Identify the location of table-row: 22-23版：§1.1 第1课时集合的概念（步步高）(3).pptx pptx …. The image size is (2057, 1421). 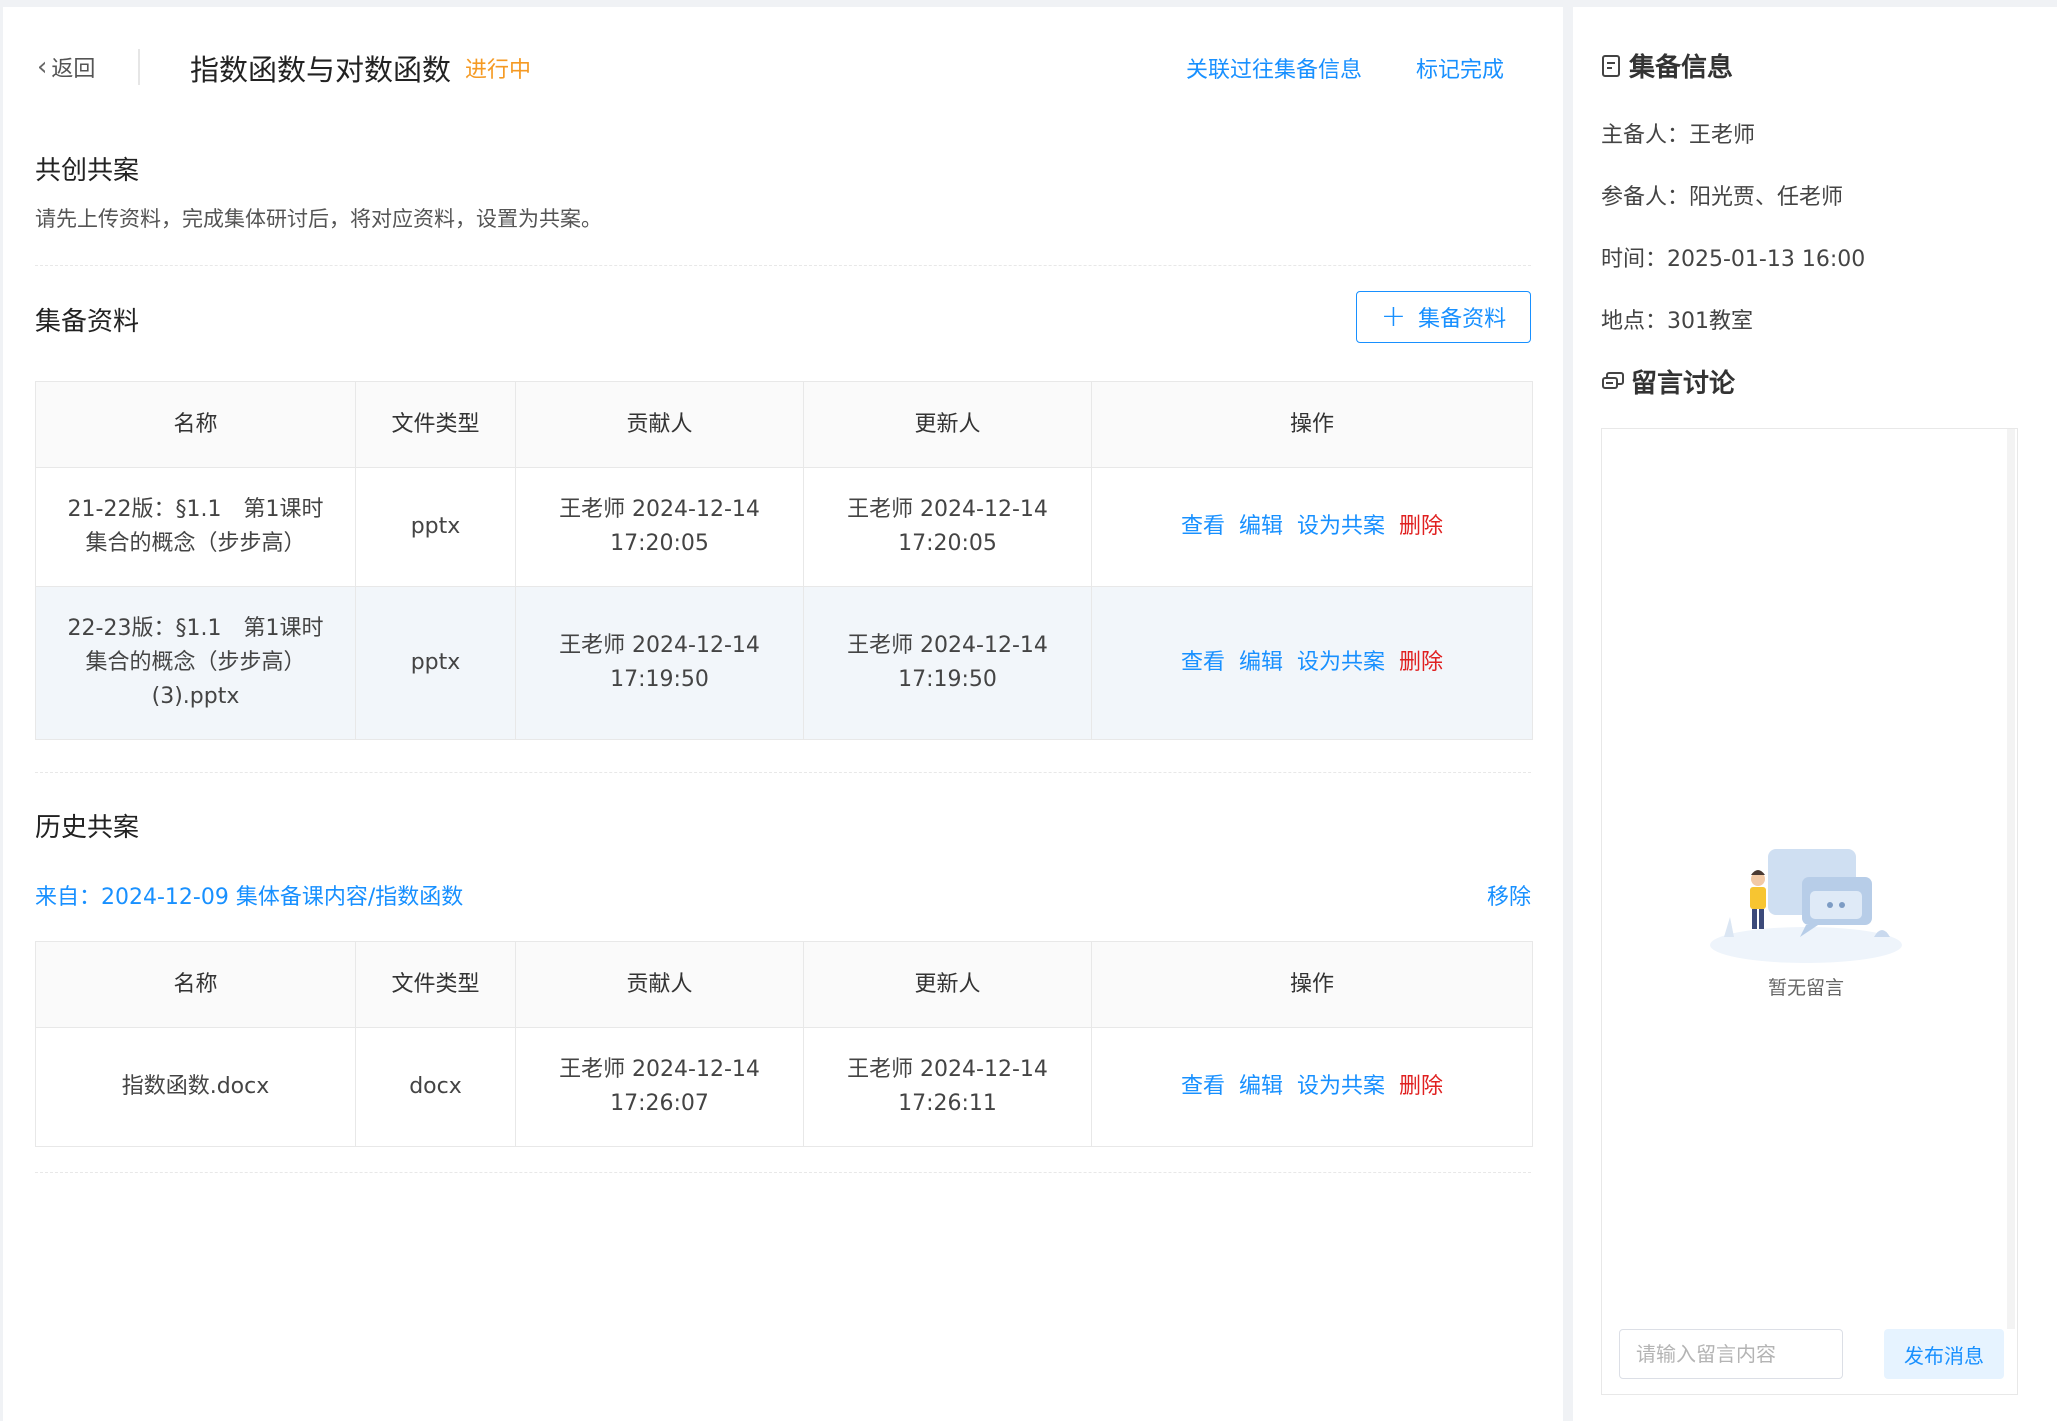
(784, 663).